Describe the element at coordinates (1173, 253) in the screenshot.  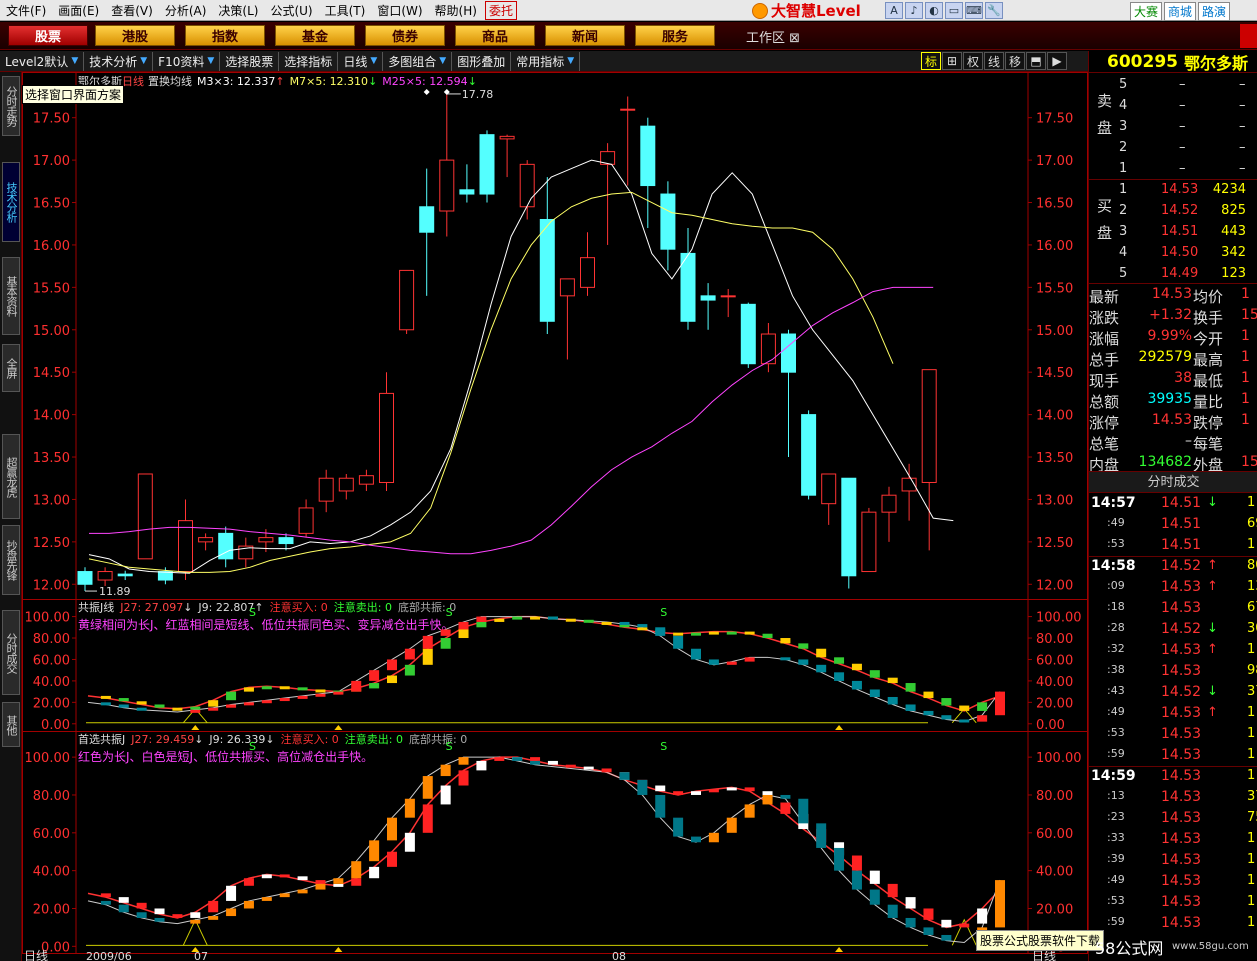
I see `buy-row: 4 14.50 342` at that location.